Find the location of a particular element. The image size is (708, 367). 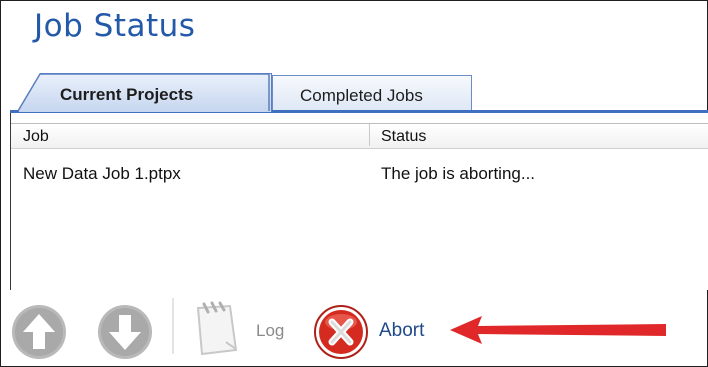

annotation-arrow is located at coordinates (558, 330).